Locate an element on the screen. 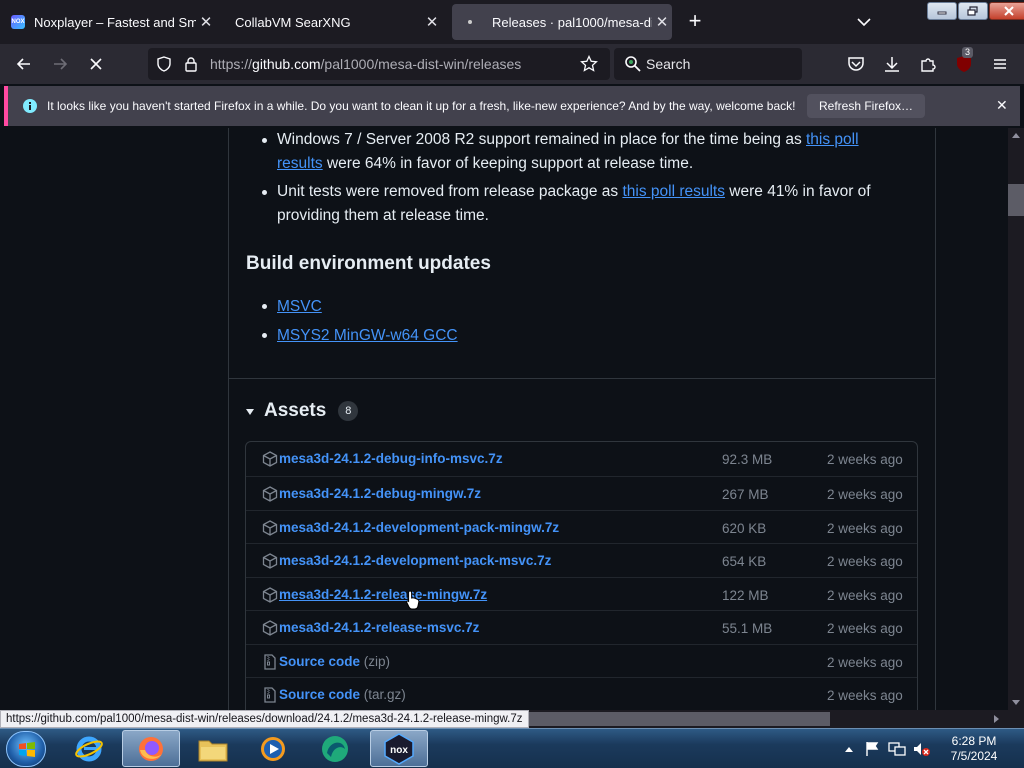  asset-size: 55.1 MB is located at coordinates (747, 628).